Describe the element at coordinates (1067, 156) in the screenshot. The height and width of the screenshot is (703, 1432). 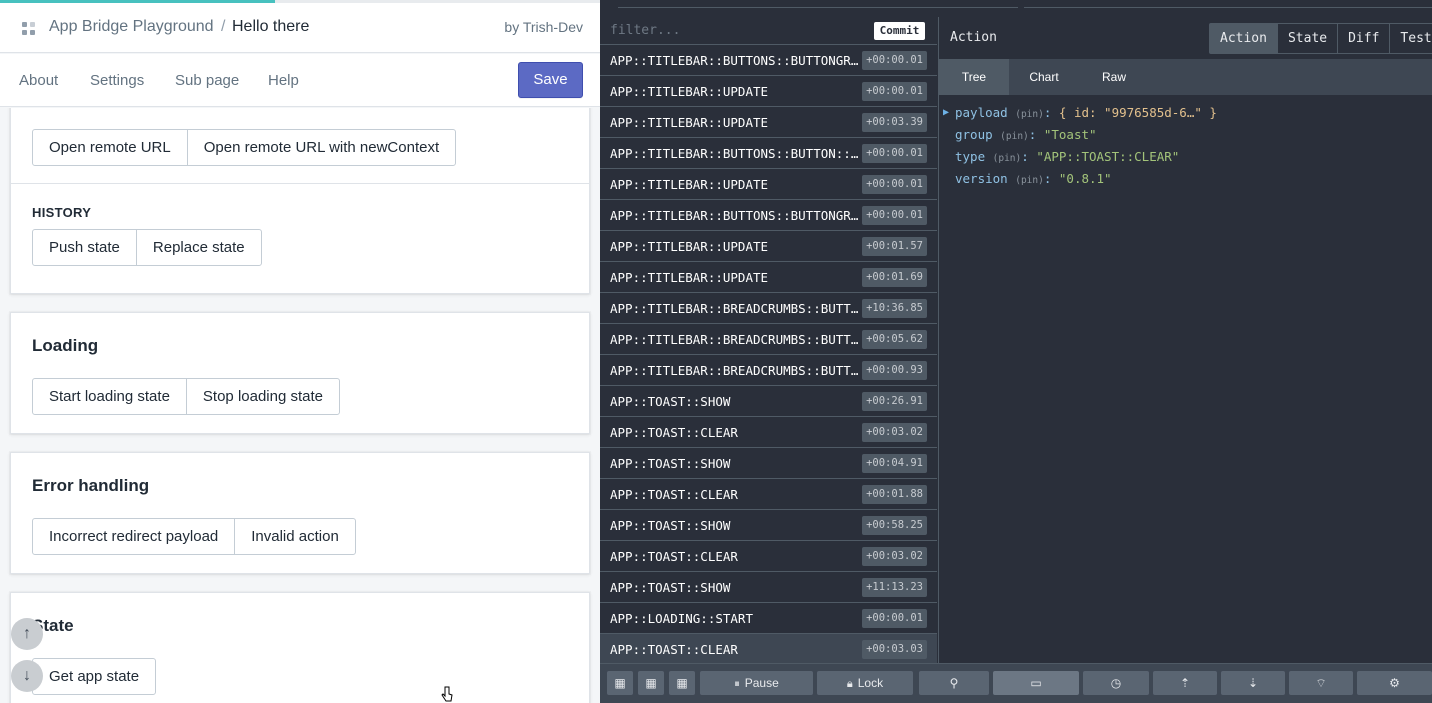
I see `tree-node-type: type (pin): "APP::TOAST::CLEAR"` at that location.